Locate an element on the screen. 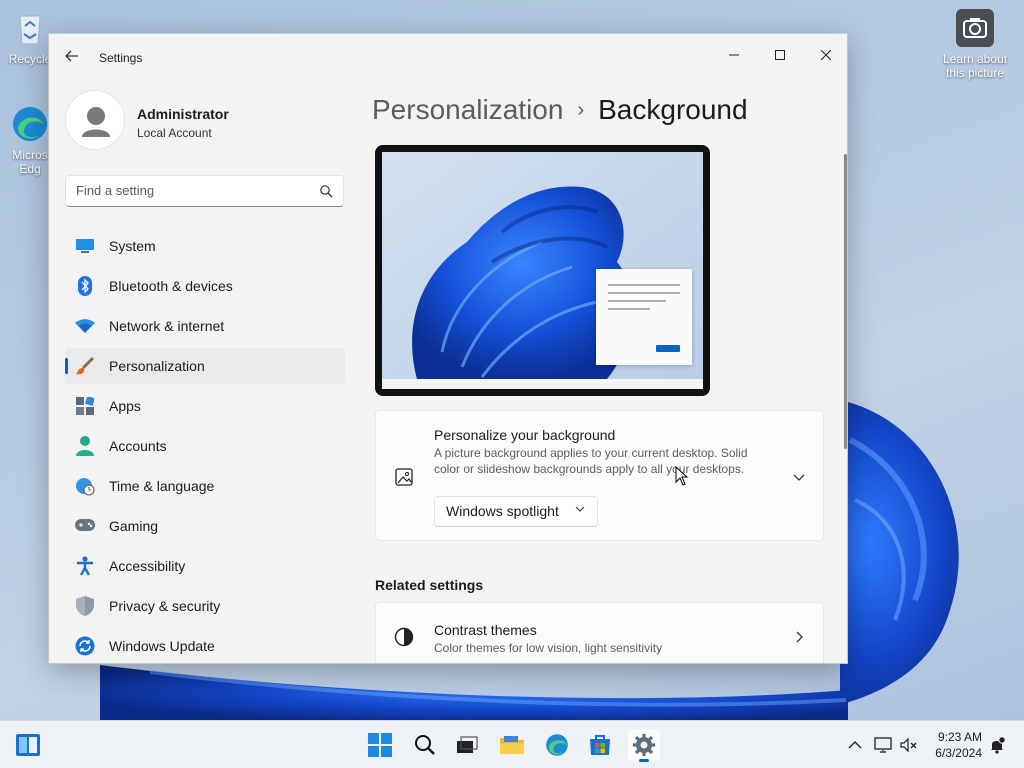 The width and height of the screenshot is (1024, 768). camera-icon is located at coordinates (975, 28).